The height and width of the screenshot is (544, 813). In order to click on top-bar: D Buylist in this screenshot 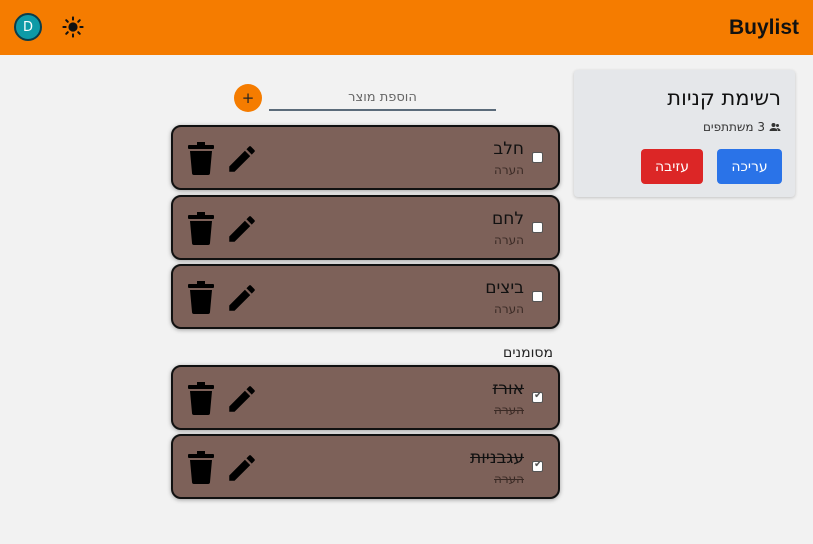, I will do `click(406, 27)`.